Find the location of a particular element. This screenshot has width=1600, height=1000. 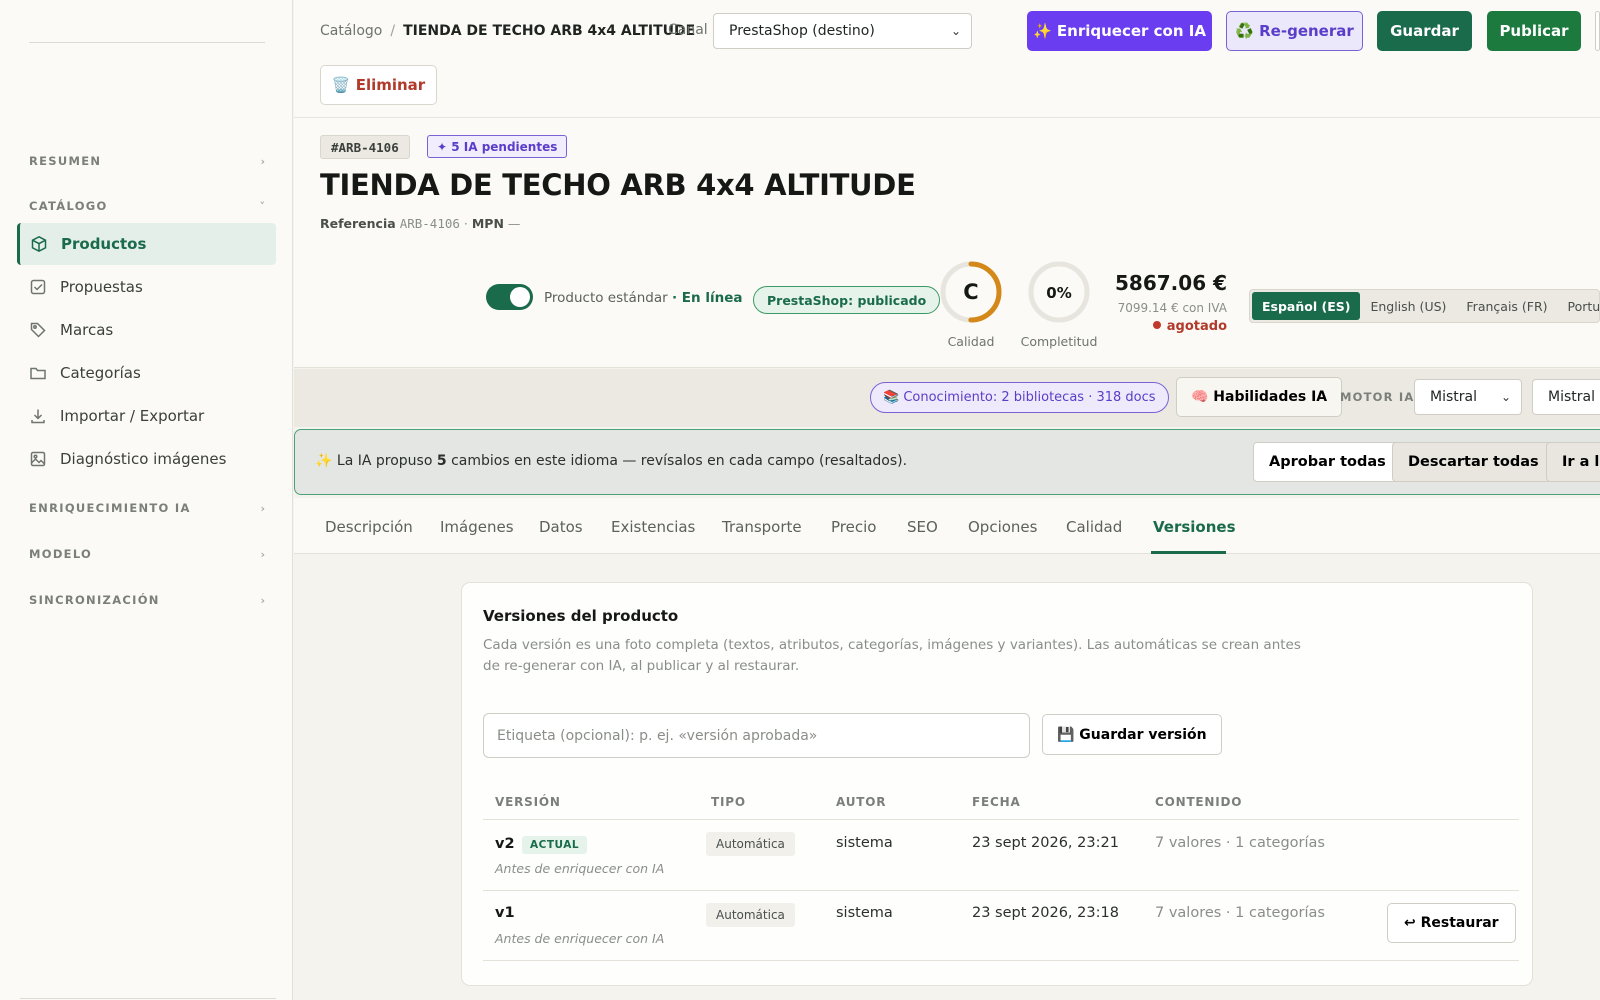

tab-seo: SEO is located at coordinates (922, 527).